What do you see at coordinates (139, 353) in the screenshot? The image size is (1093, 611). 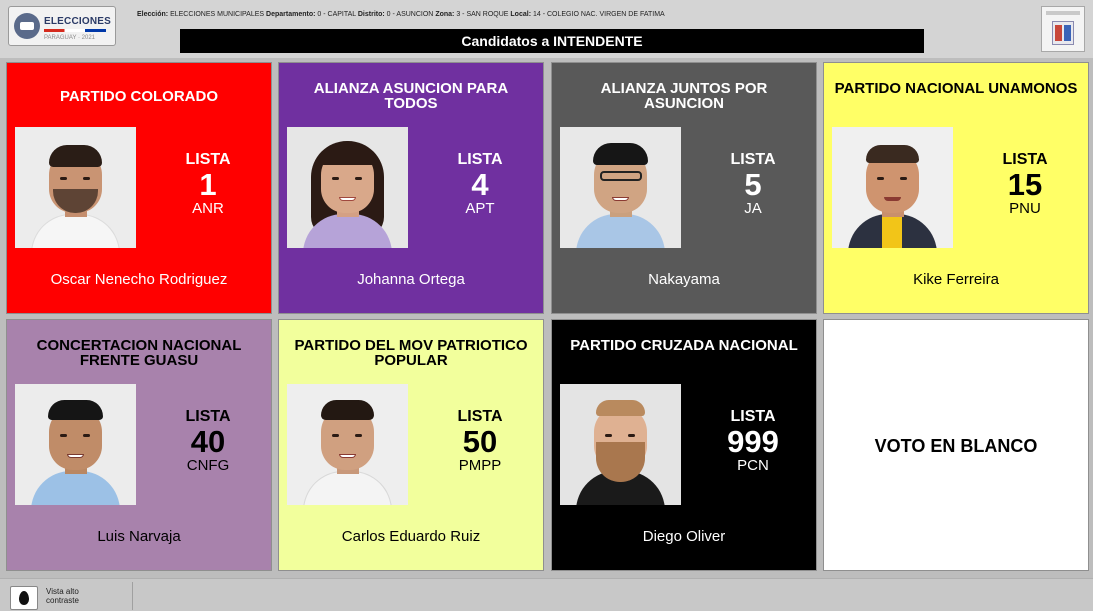 I see `party-name: CONCERTACION NACIONAL FRENTE GUASU` at bounding box center [139, 353].